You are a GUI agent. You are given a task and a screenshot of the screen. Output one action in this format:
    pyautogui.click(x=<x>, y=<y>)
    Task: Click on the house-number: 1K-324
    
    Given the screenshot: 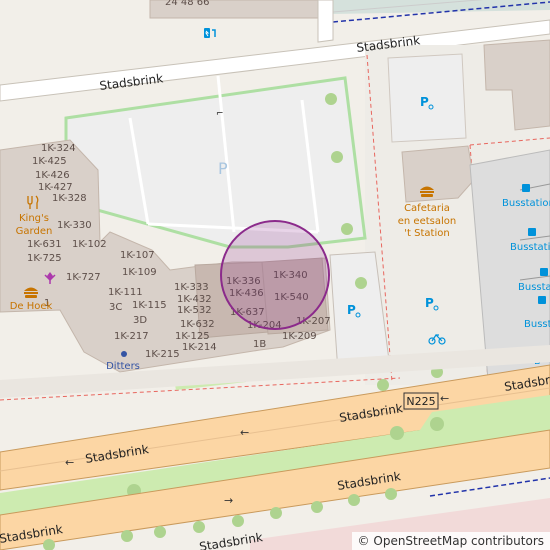 What is the action you would take?
    pyautogui.click(x=58, y=148)
    